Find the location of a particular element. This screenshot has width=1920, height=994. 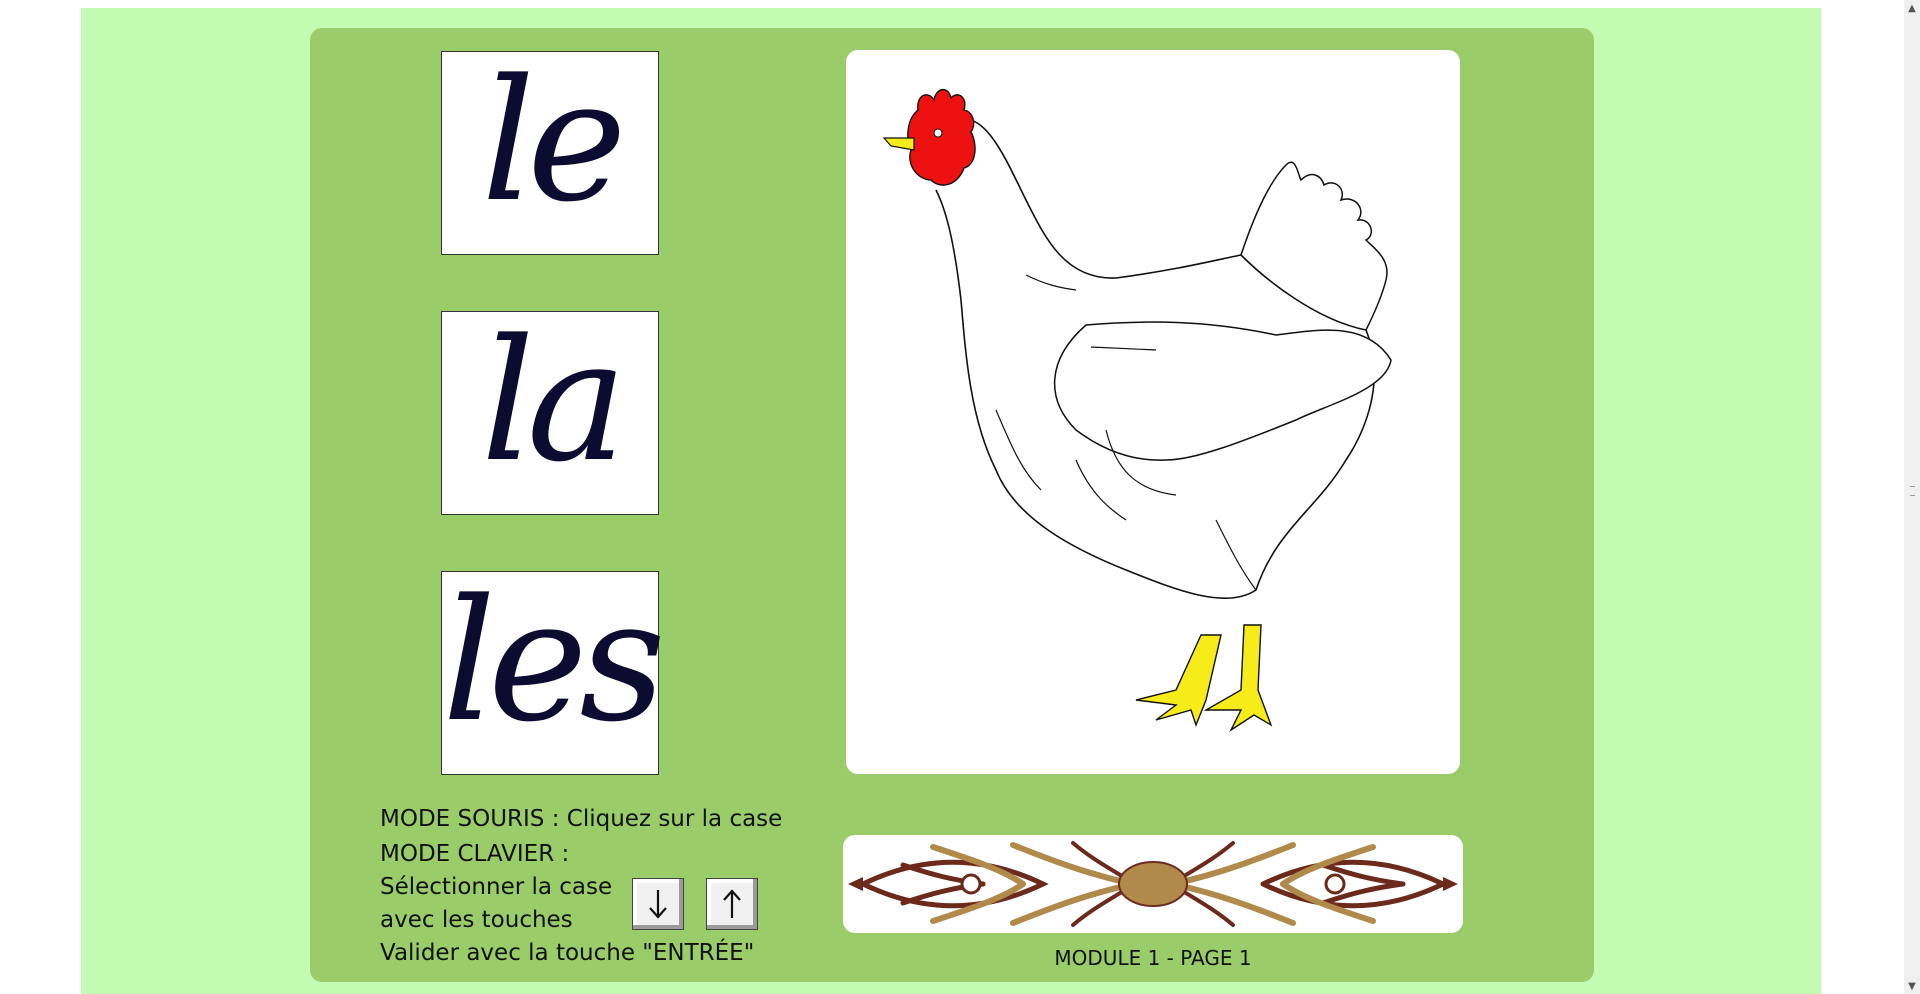

word-card-les: les is located at coordinates (553, 669).